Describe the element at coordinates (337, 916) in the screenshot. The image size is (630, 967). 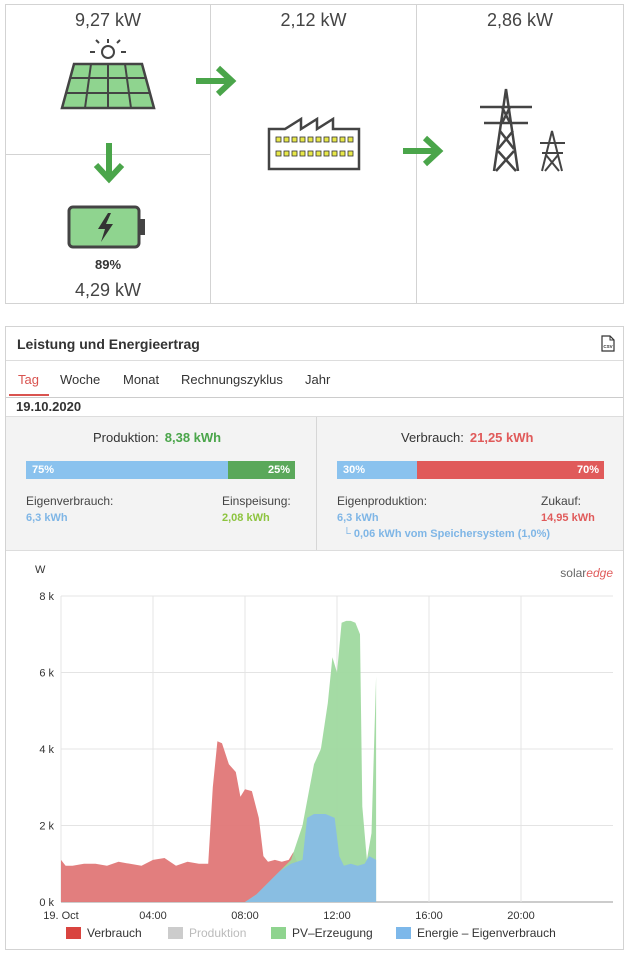
I see `x-tick-label: 12:00` at that location.